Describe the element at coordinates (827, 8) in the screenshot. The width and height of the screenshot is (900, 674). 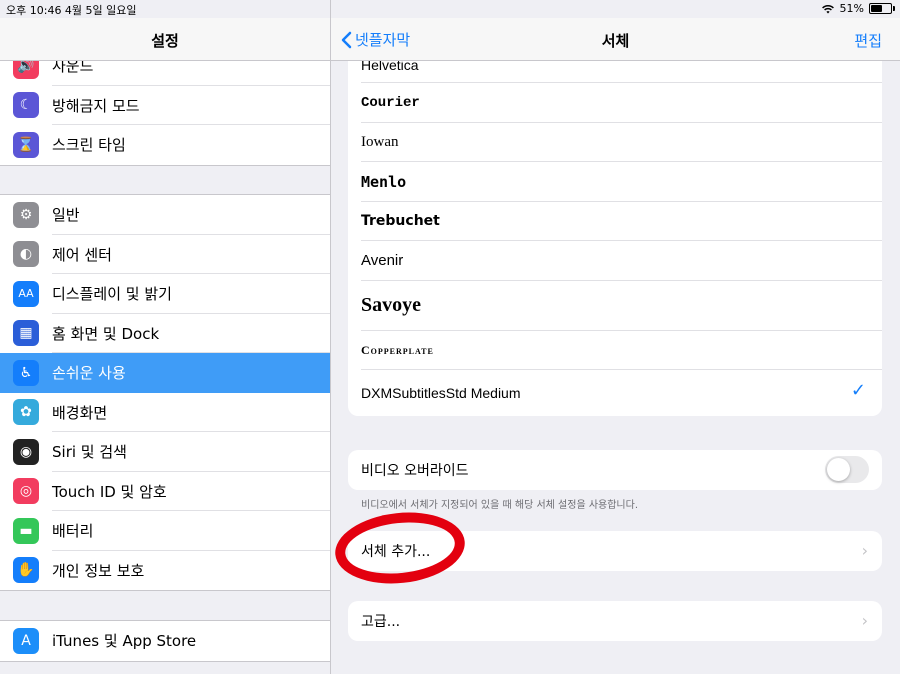
I see `wifi-icon` at that location.